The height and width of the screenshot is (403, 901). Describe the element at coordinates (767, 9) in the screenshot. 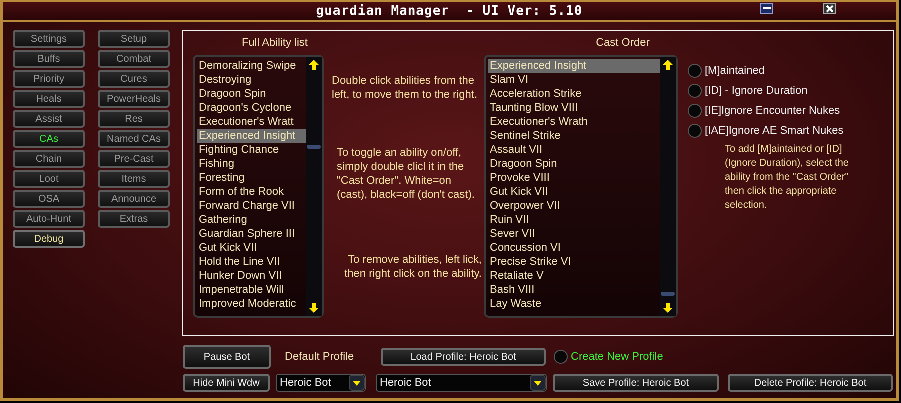

I see `minimize-button` at that location.